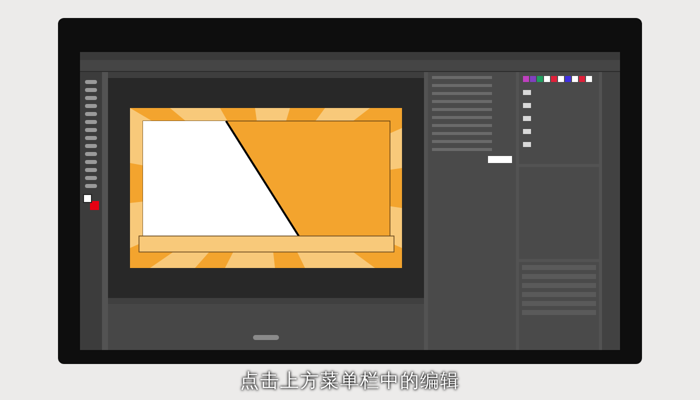  Describe the element at coordinates (94, 205) in the screenshot. I see `background-color-swatch` at that location.